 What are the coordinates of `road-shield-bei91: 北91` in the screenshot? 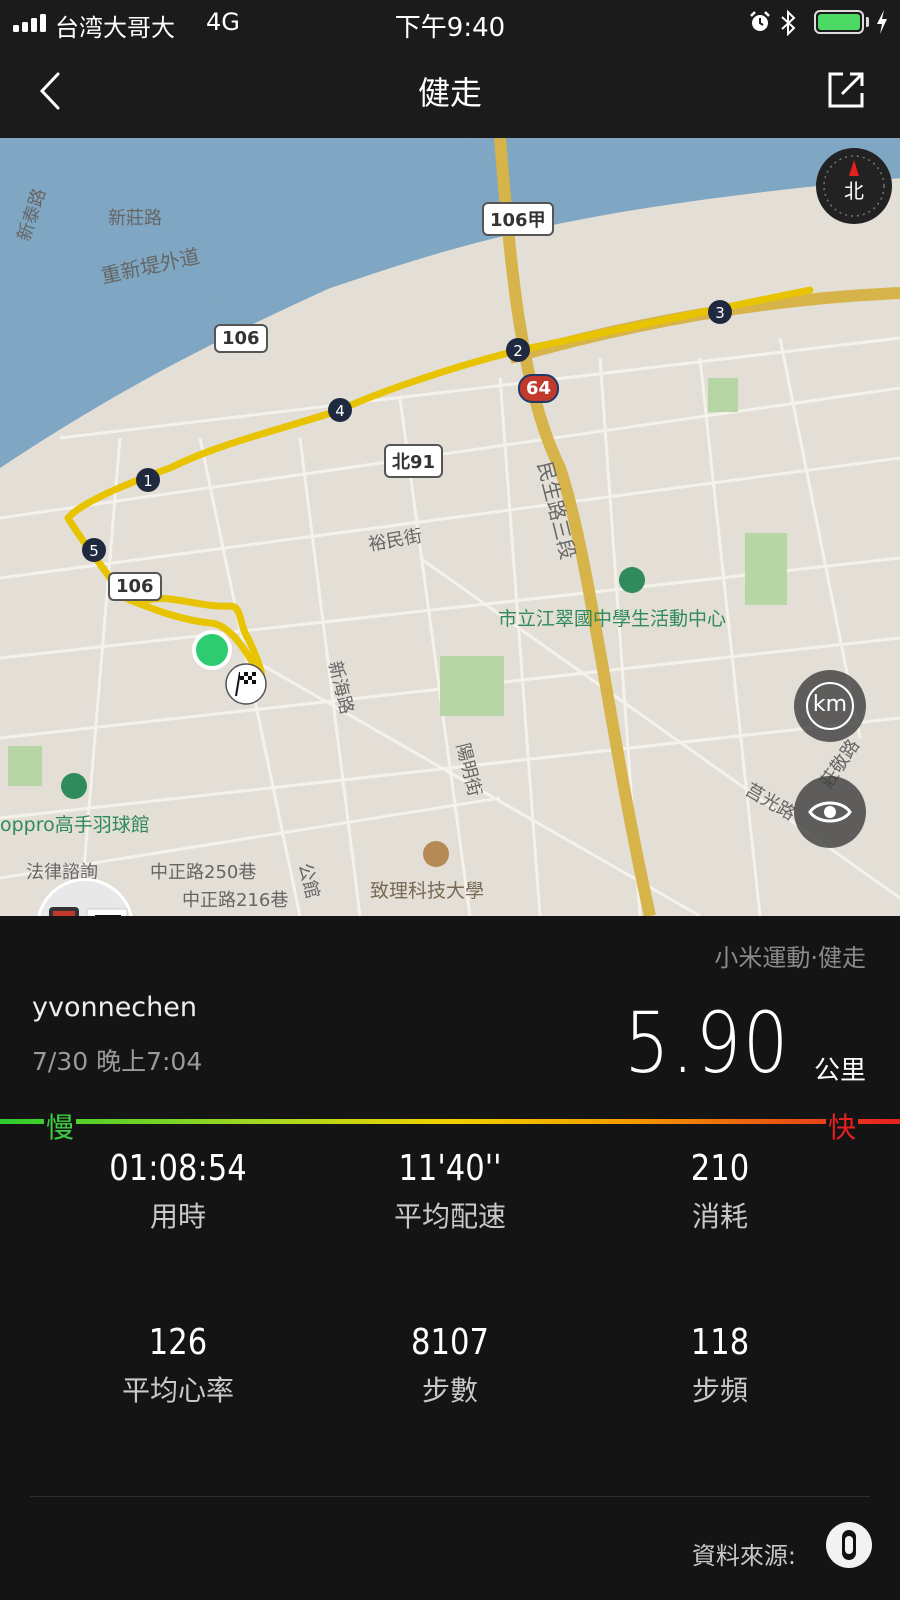 It's located at (414, 461).